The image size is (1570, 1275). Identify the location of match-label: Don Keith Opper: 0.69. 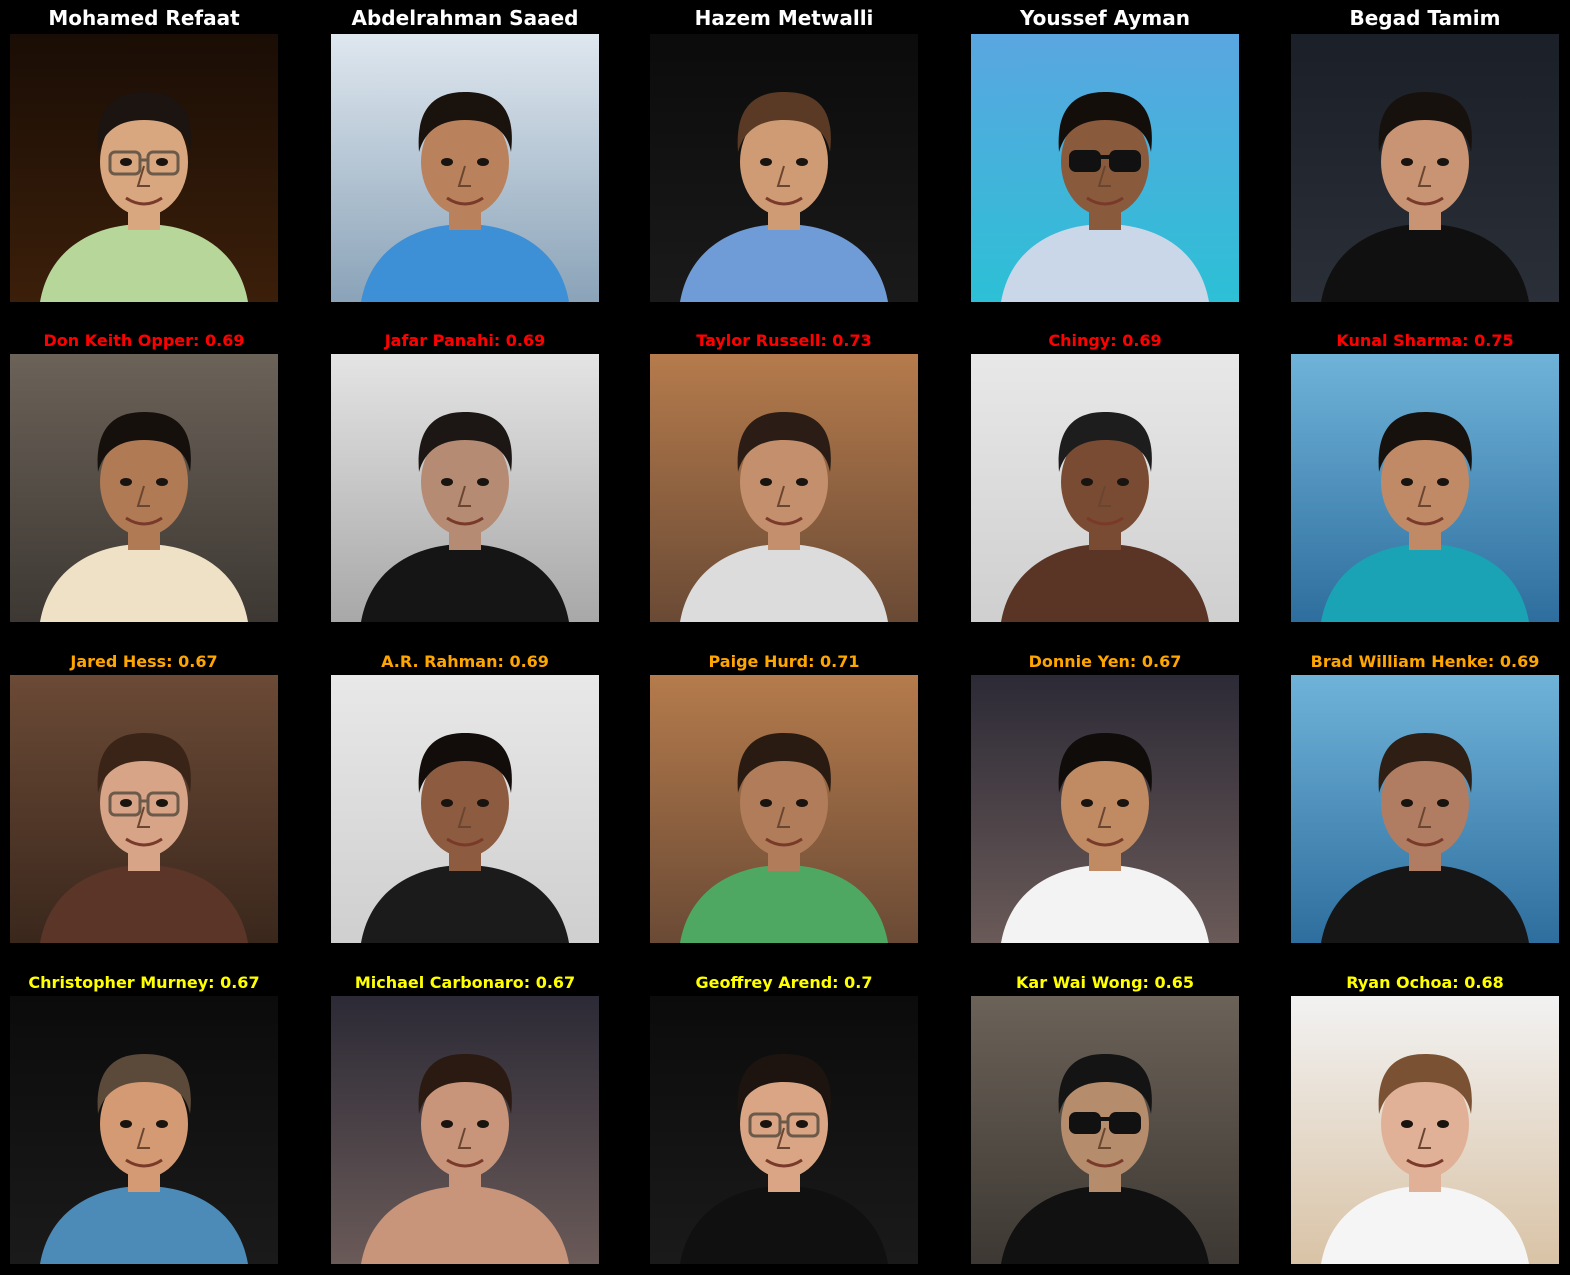
(144, 340).